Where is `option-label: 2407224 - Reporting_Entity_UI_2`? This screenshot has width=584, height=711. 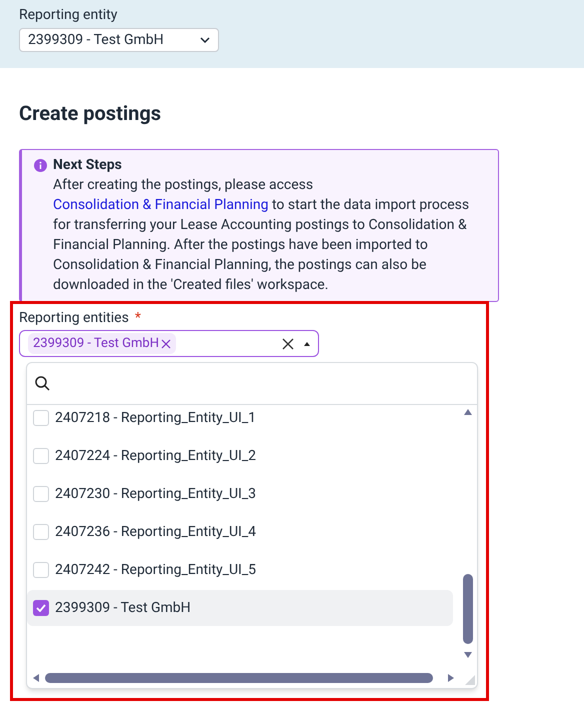
option-label: 2407224 - Reporting_Entity_UI_2 is located at coordinates (155, 456).